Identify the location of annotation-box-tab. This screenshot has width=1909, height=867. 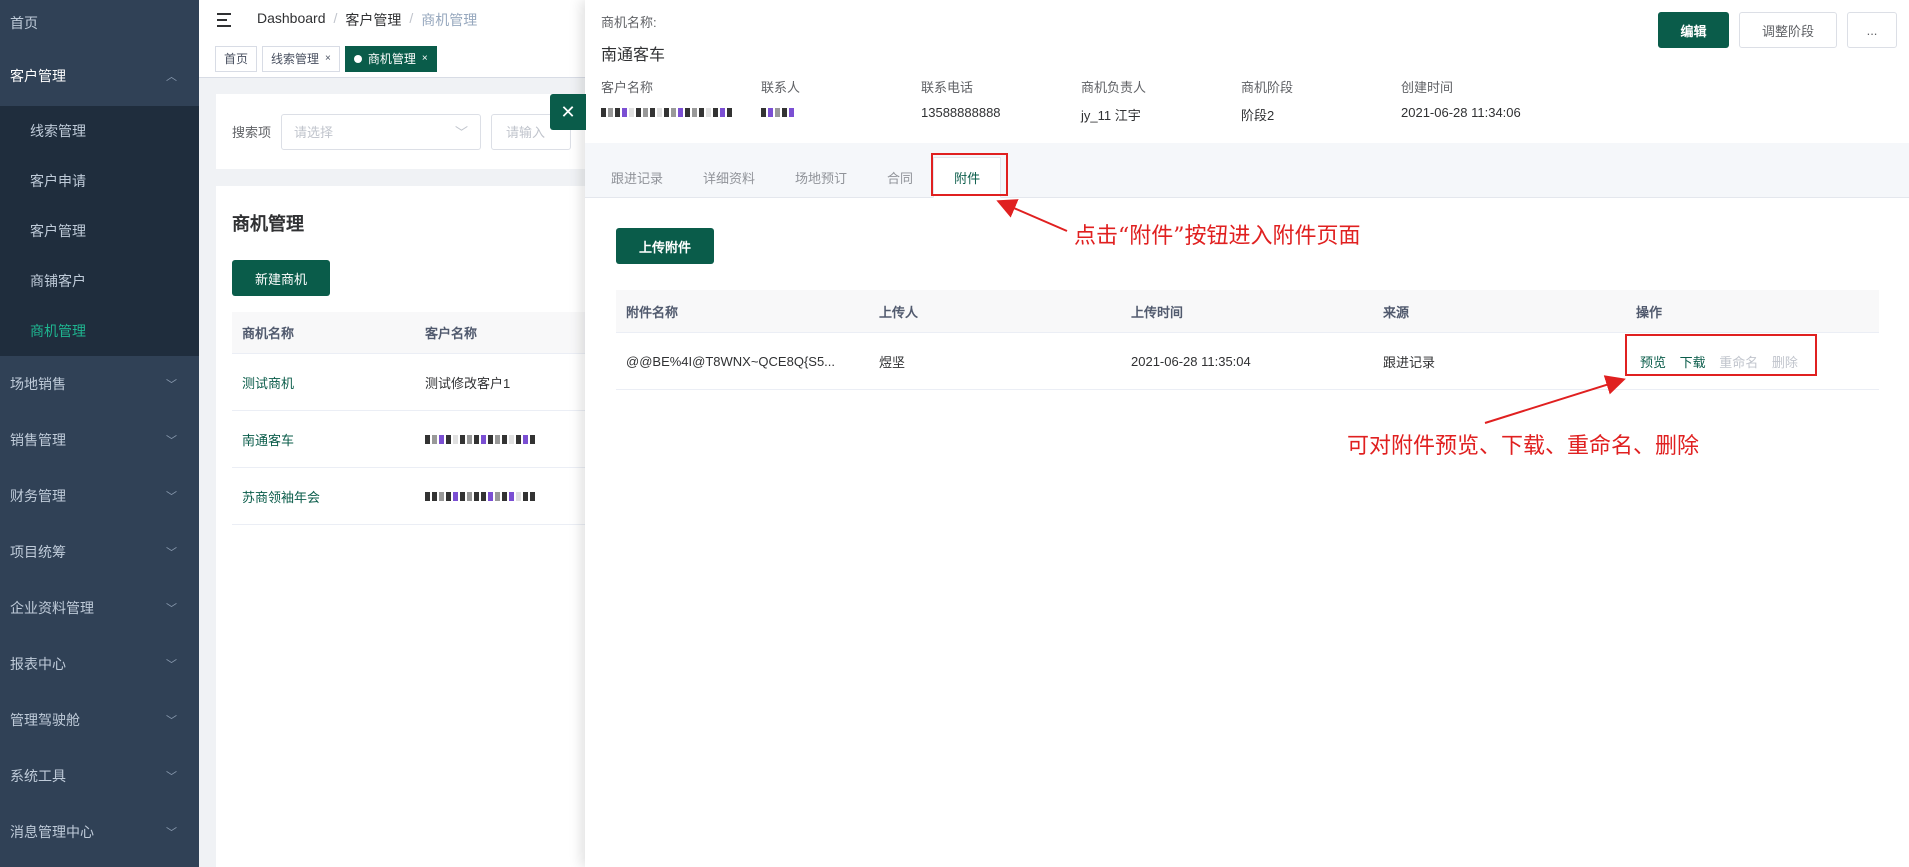
(969, 174).